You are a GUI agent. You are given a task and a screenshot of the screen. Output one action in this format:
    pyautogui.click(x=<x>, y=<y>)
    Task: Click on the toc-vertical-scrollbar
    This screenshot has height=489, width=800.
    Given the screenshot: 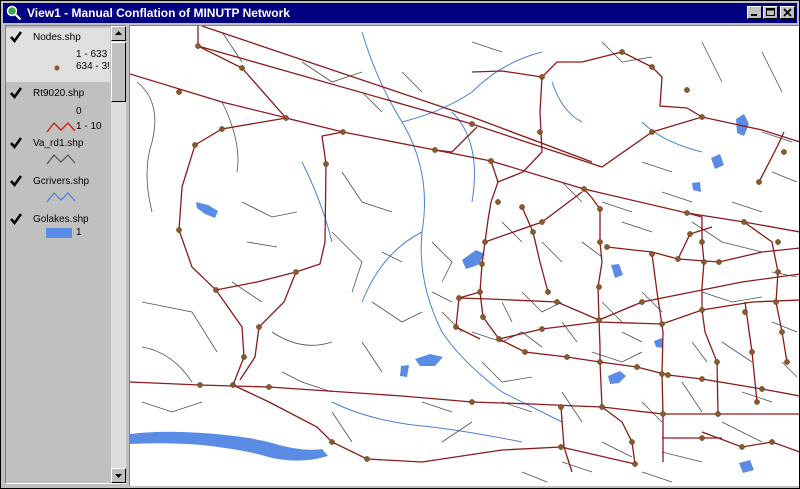 What is the action you would take?
    pyautogui.click(x=118, y=254)
    